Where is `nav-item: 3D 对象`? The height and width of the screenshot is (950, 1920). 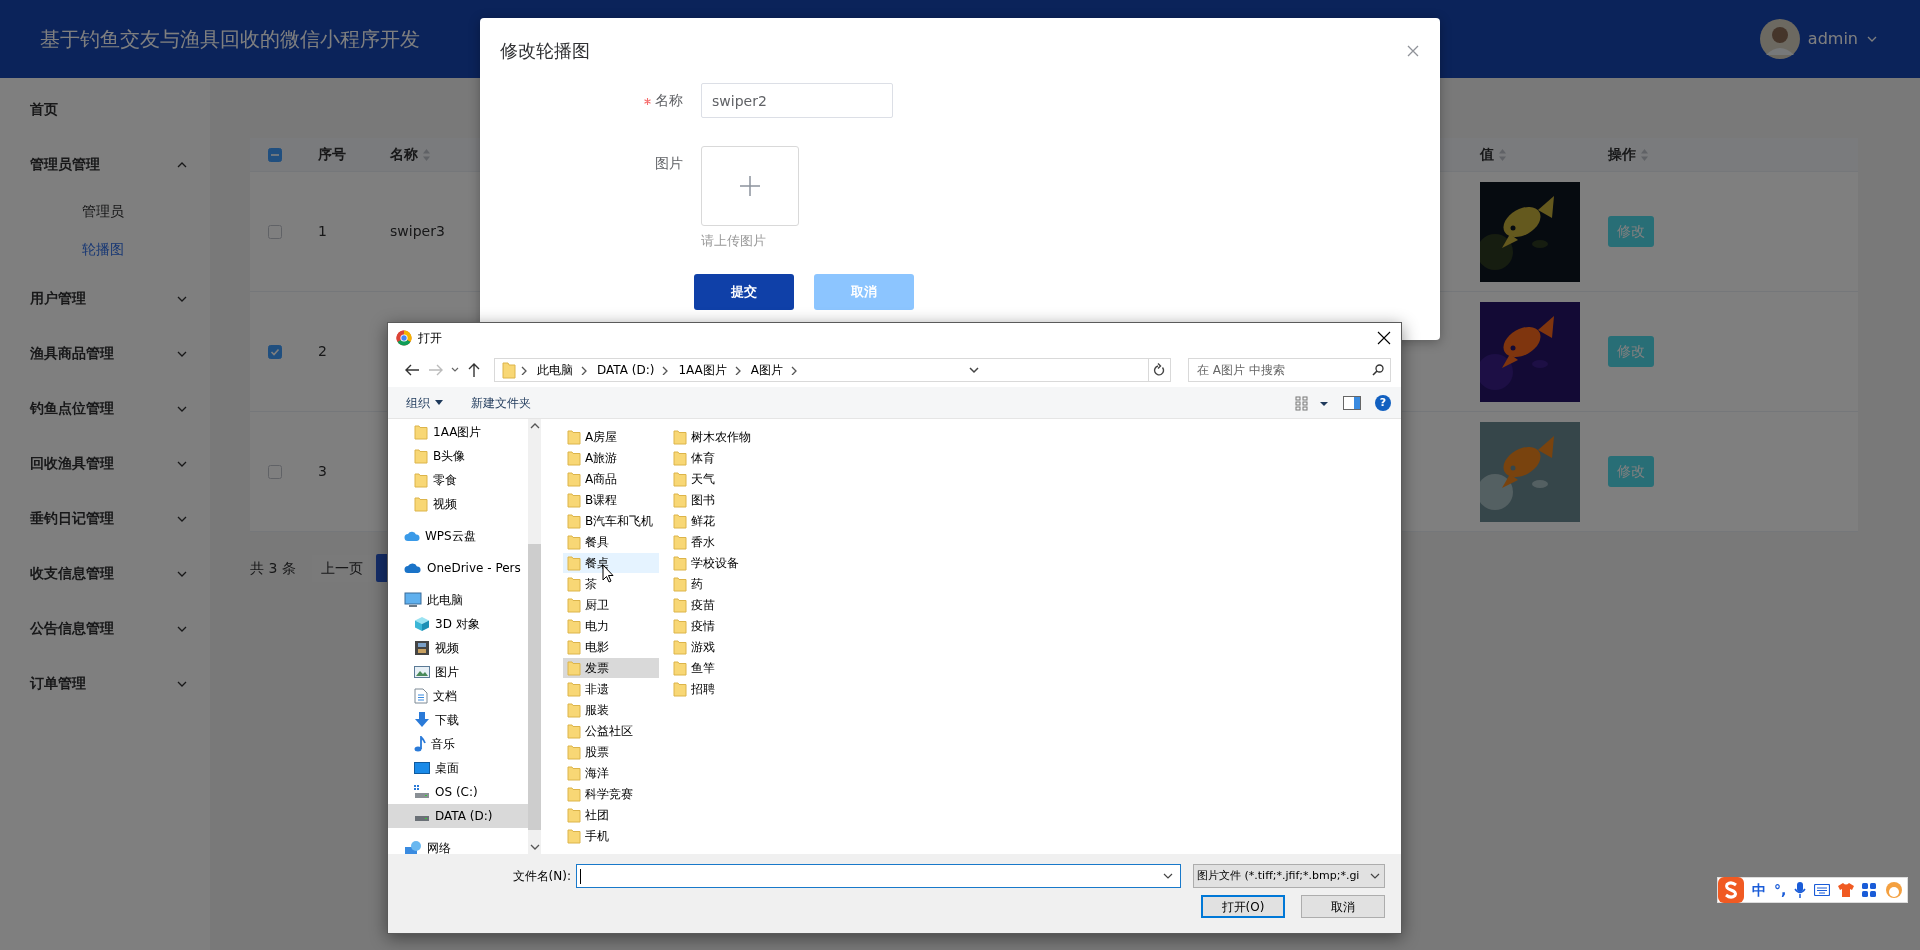 nav-item: 3D 对象 is located at coordinates (458, 624).